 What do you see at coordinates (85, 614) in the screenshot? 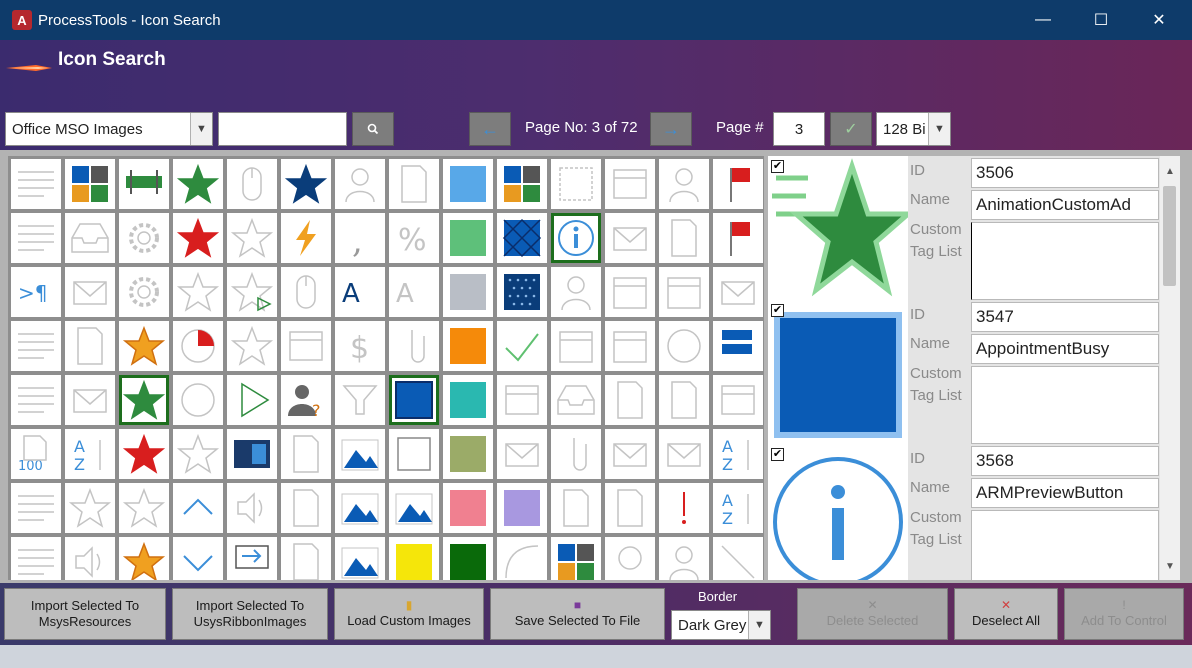
I see `import-msysresources-button: Import Selected To MsysResources` at bounding box center [85, 614].